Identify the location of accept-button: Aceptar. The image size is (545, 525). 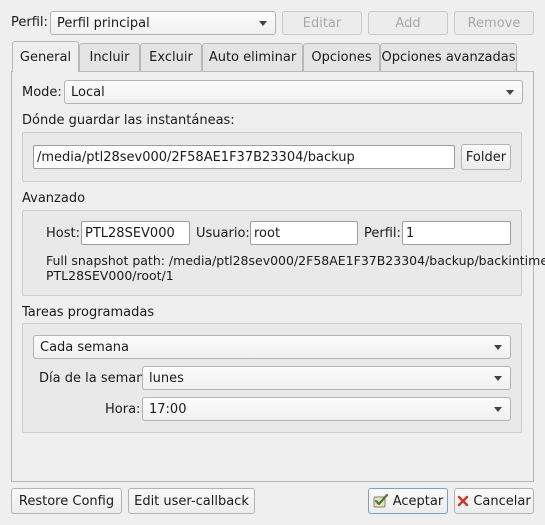
(408, 501).